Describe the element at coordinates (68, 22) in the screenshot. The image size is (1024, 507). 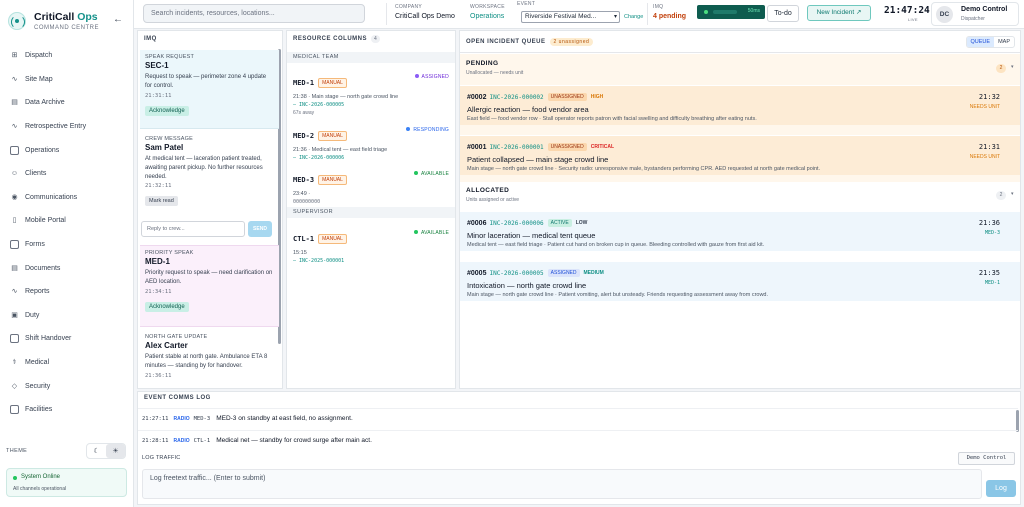
I see `brand: CritiCall Ops COMMAND CENTRE` at that location.